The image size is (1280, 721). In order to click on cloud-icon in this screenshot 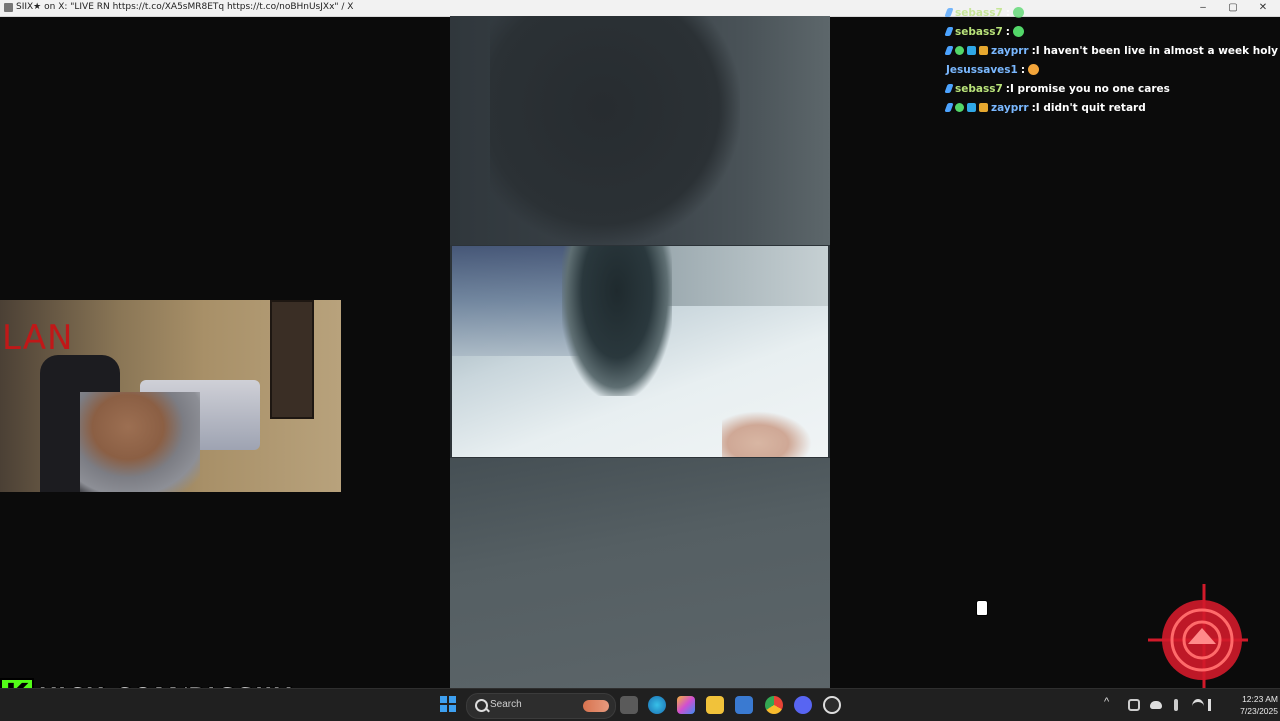, I will do `click(1156, 705)`.